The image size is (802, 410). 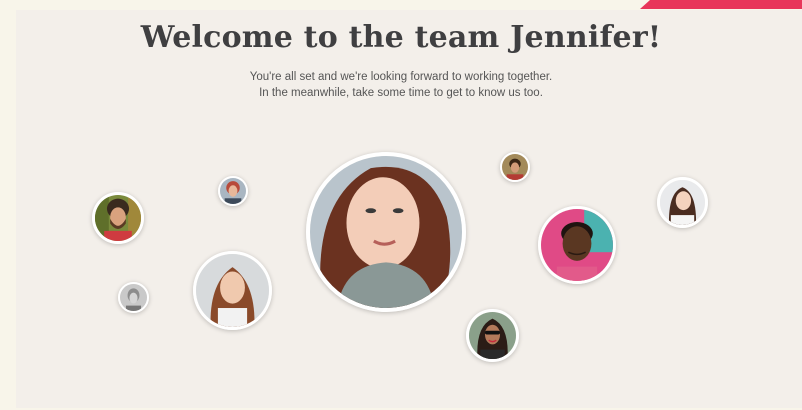 I want to click on team-member-avatar-smiling-man, so click(x=577, y=245).